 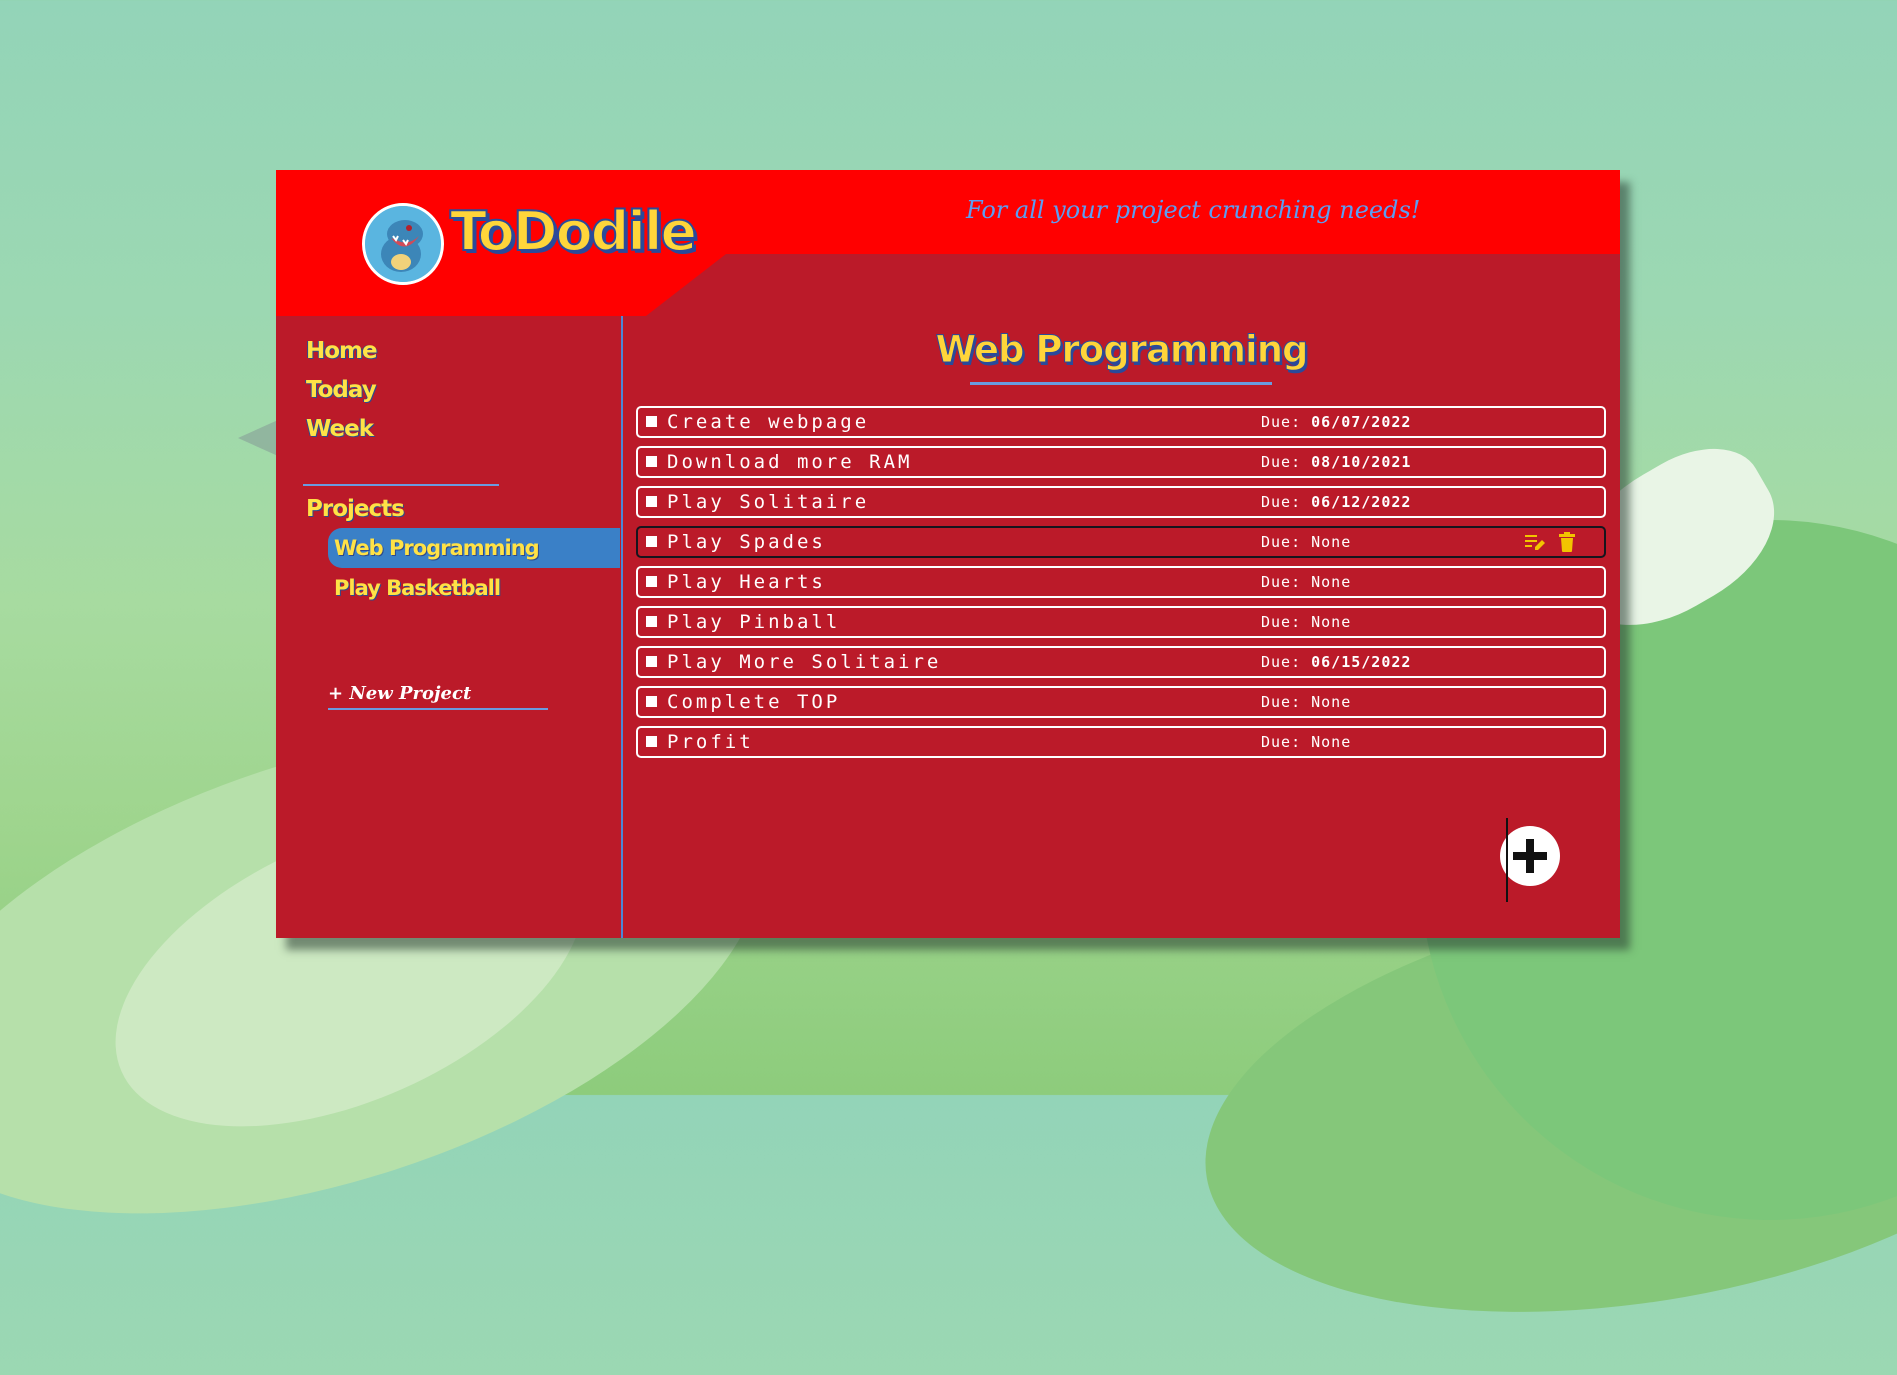 I want to click on sidebar-divider, so click(x=401, y=485).